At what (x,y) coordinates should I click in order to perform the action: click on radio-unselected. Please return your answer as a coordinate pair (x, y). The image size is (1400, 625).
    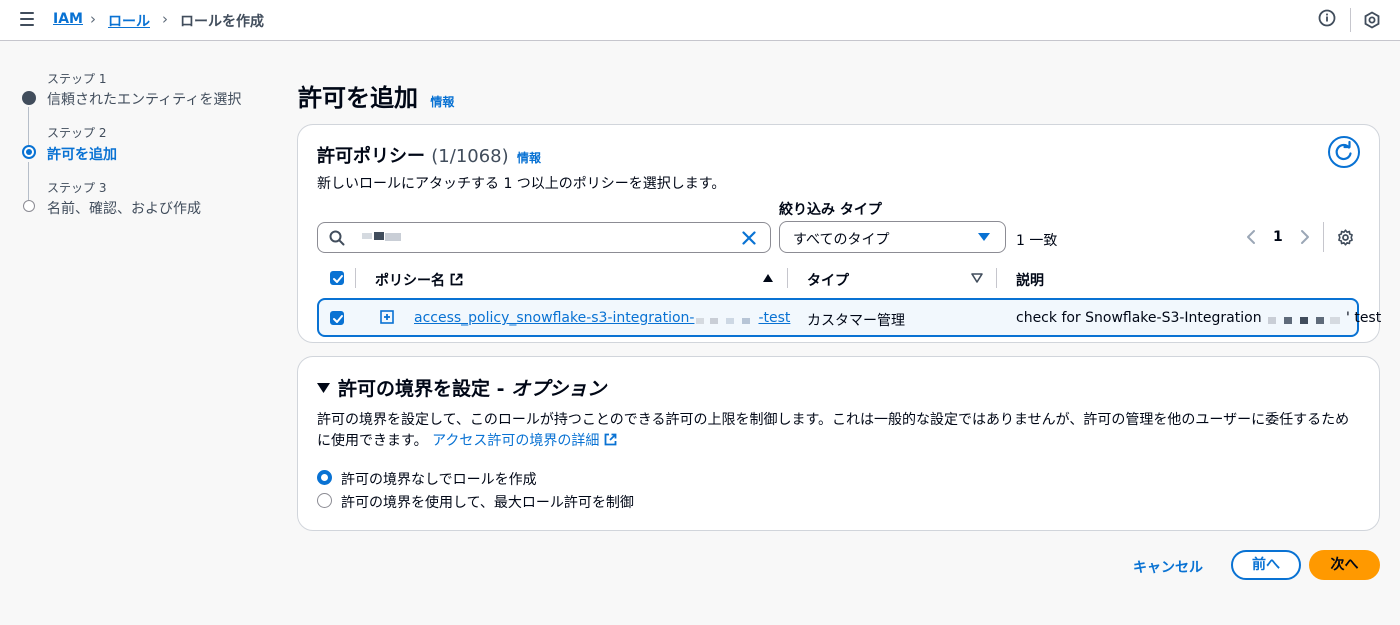
    Looking at the image, I should click on (324, 500).